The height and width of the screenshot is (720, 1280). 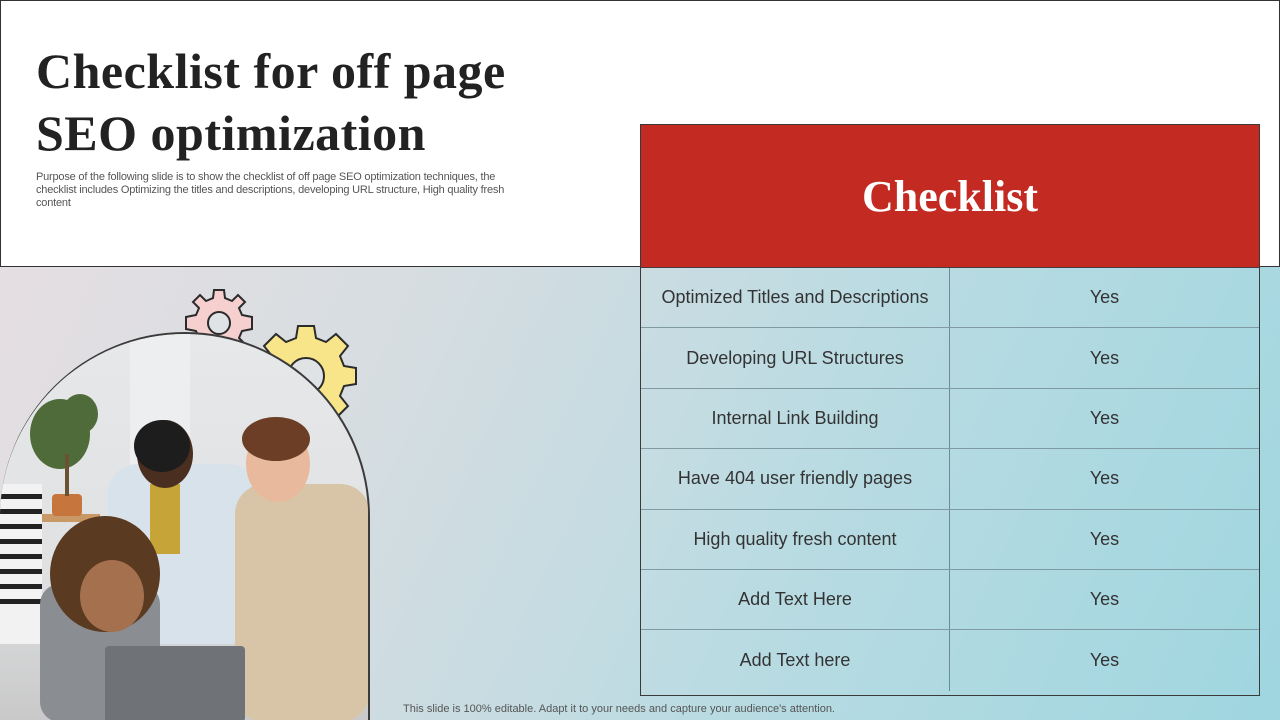 What do you see at coordinates (795, 599) in the screenshot?
I see `checklist-item: Add Text Here` at bounding box center [795, 599].